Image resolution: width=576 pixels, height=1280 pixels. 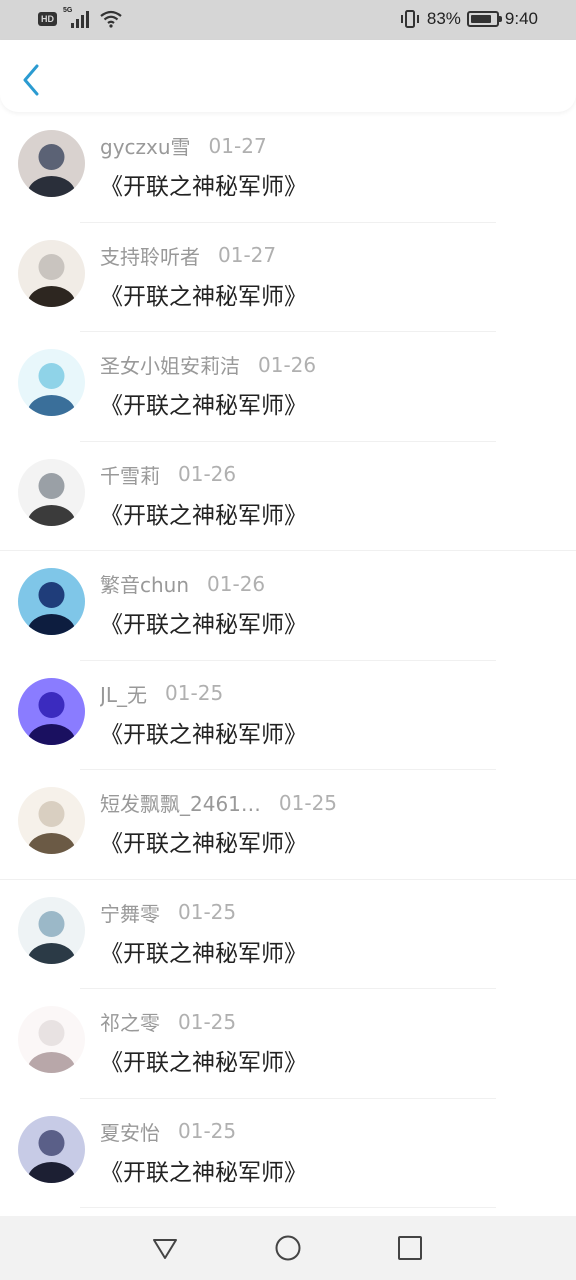 What do you see at coordinates (288, 825) in the screenshot?
I see `list-item: 短发飘飘_2461… 01-25 《开联之神秘军师》` at bounding box center [288, 825].